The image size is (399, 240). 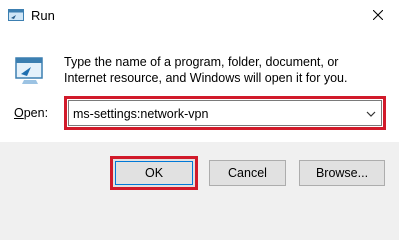 I want to click on cancel-button-label: Cancel, so click(x=247, y=173).